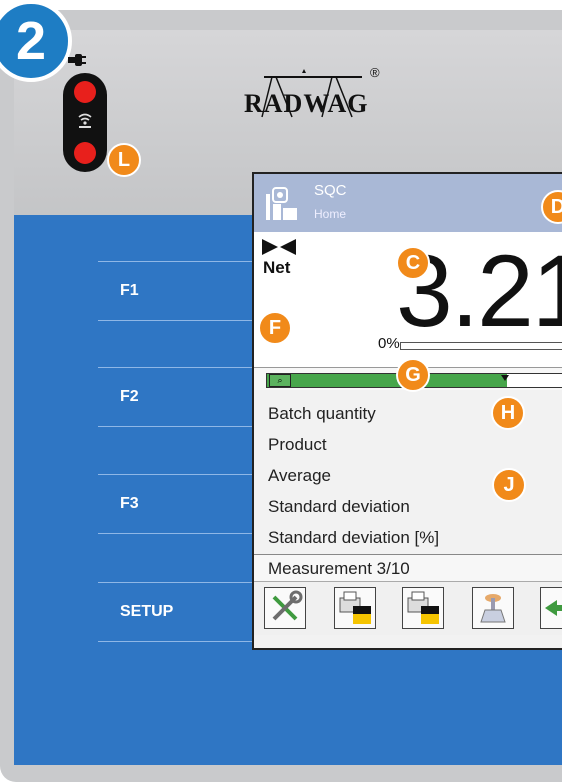 The width and height of the screenshot is (562, 782). I want to click on screen-title: SQC, so click(330, 190).